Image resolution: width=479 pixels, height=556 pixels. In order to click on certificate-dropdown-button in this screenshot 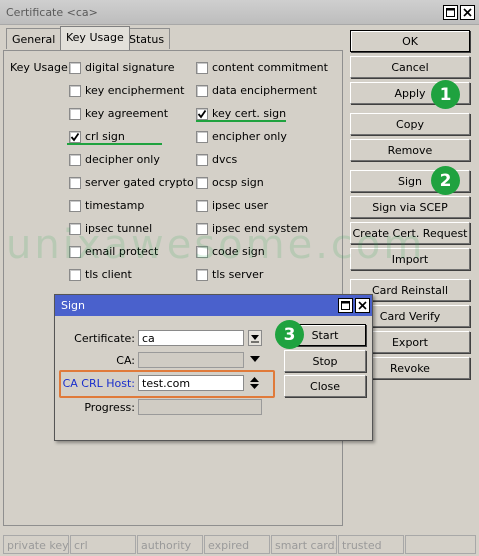, I will do `click(255, 338)`.